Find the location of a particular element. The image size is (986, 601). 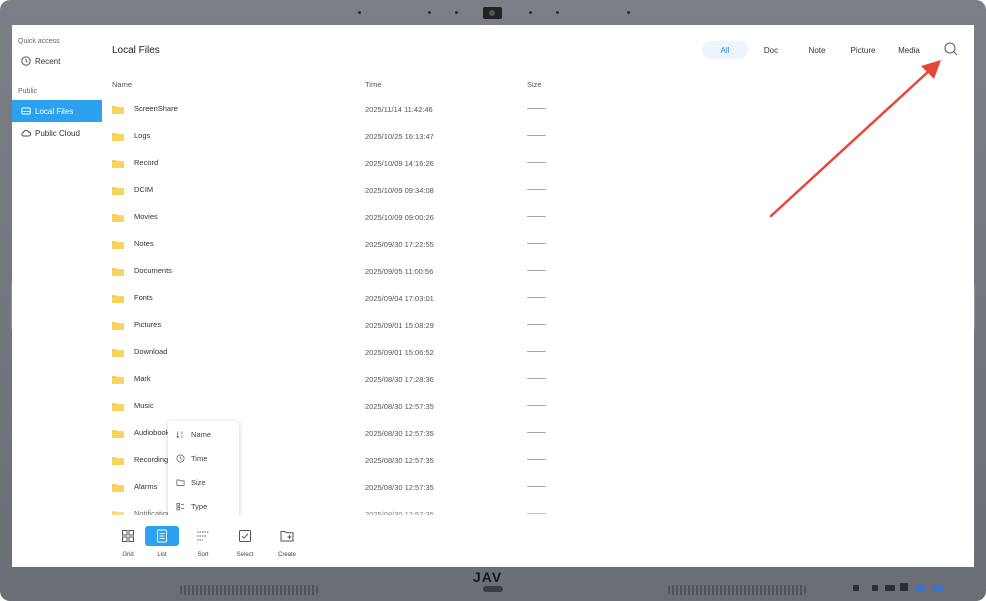

file-time: 2025/09/04 17:03:01 is located at coordinates (399, 298).